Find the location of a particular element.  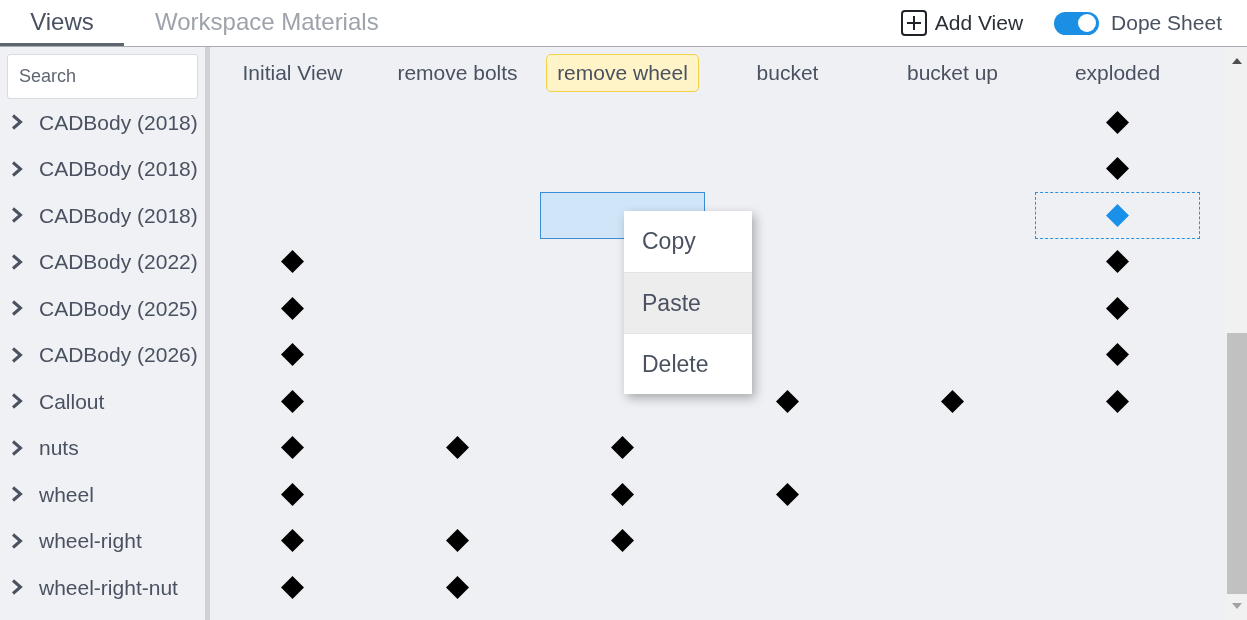

tree-item: CADBody (2022) is located at coordinates (102, 261).